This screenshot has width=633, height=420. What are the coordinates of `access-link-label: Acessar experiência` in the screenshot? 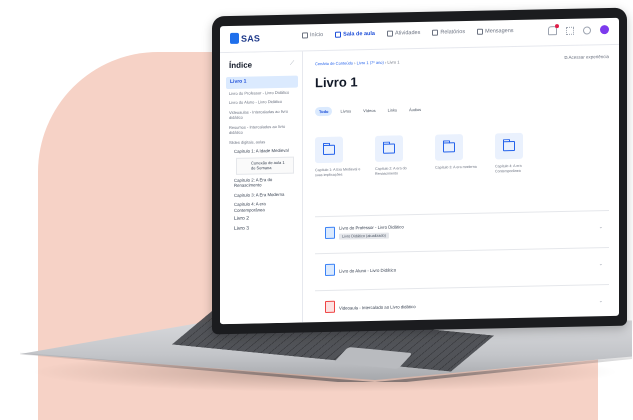 It's located at (588, 57).